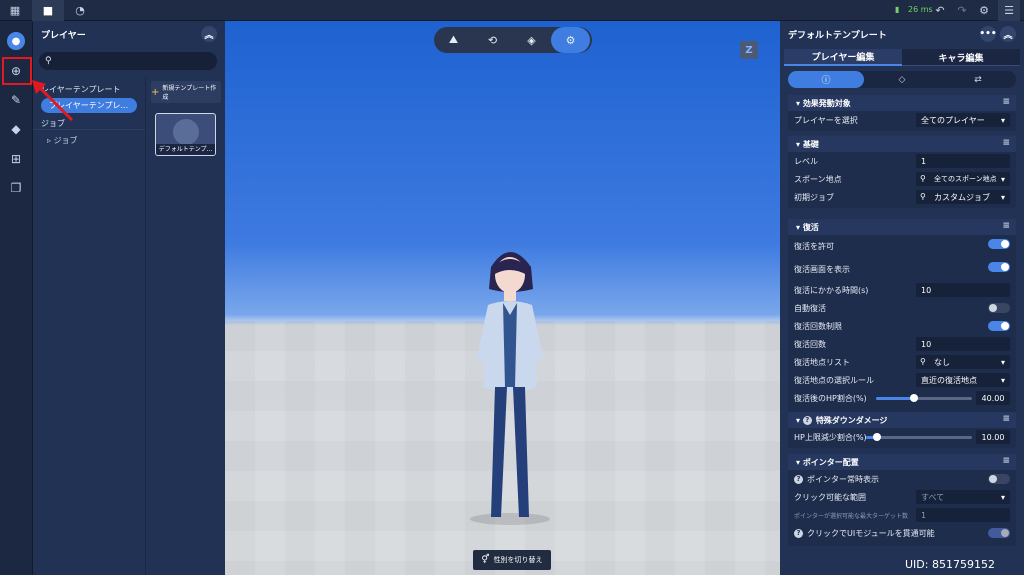 The width and height of the screenshot is (1024, 575). Describe the element at coordinates (843, 57) in the screenshot. I see `tab-player-edit: プレイヤー編集` at that location.